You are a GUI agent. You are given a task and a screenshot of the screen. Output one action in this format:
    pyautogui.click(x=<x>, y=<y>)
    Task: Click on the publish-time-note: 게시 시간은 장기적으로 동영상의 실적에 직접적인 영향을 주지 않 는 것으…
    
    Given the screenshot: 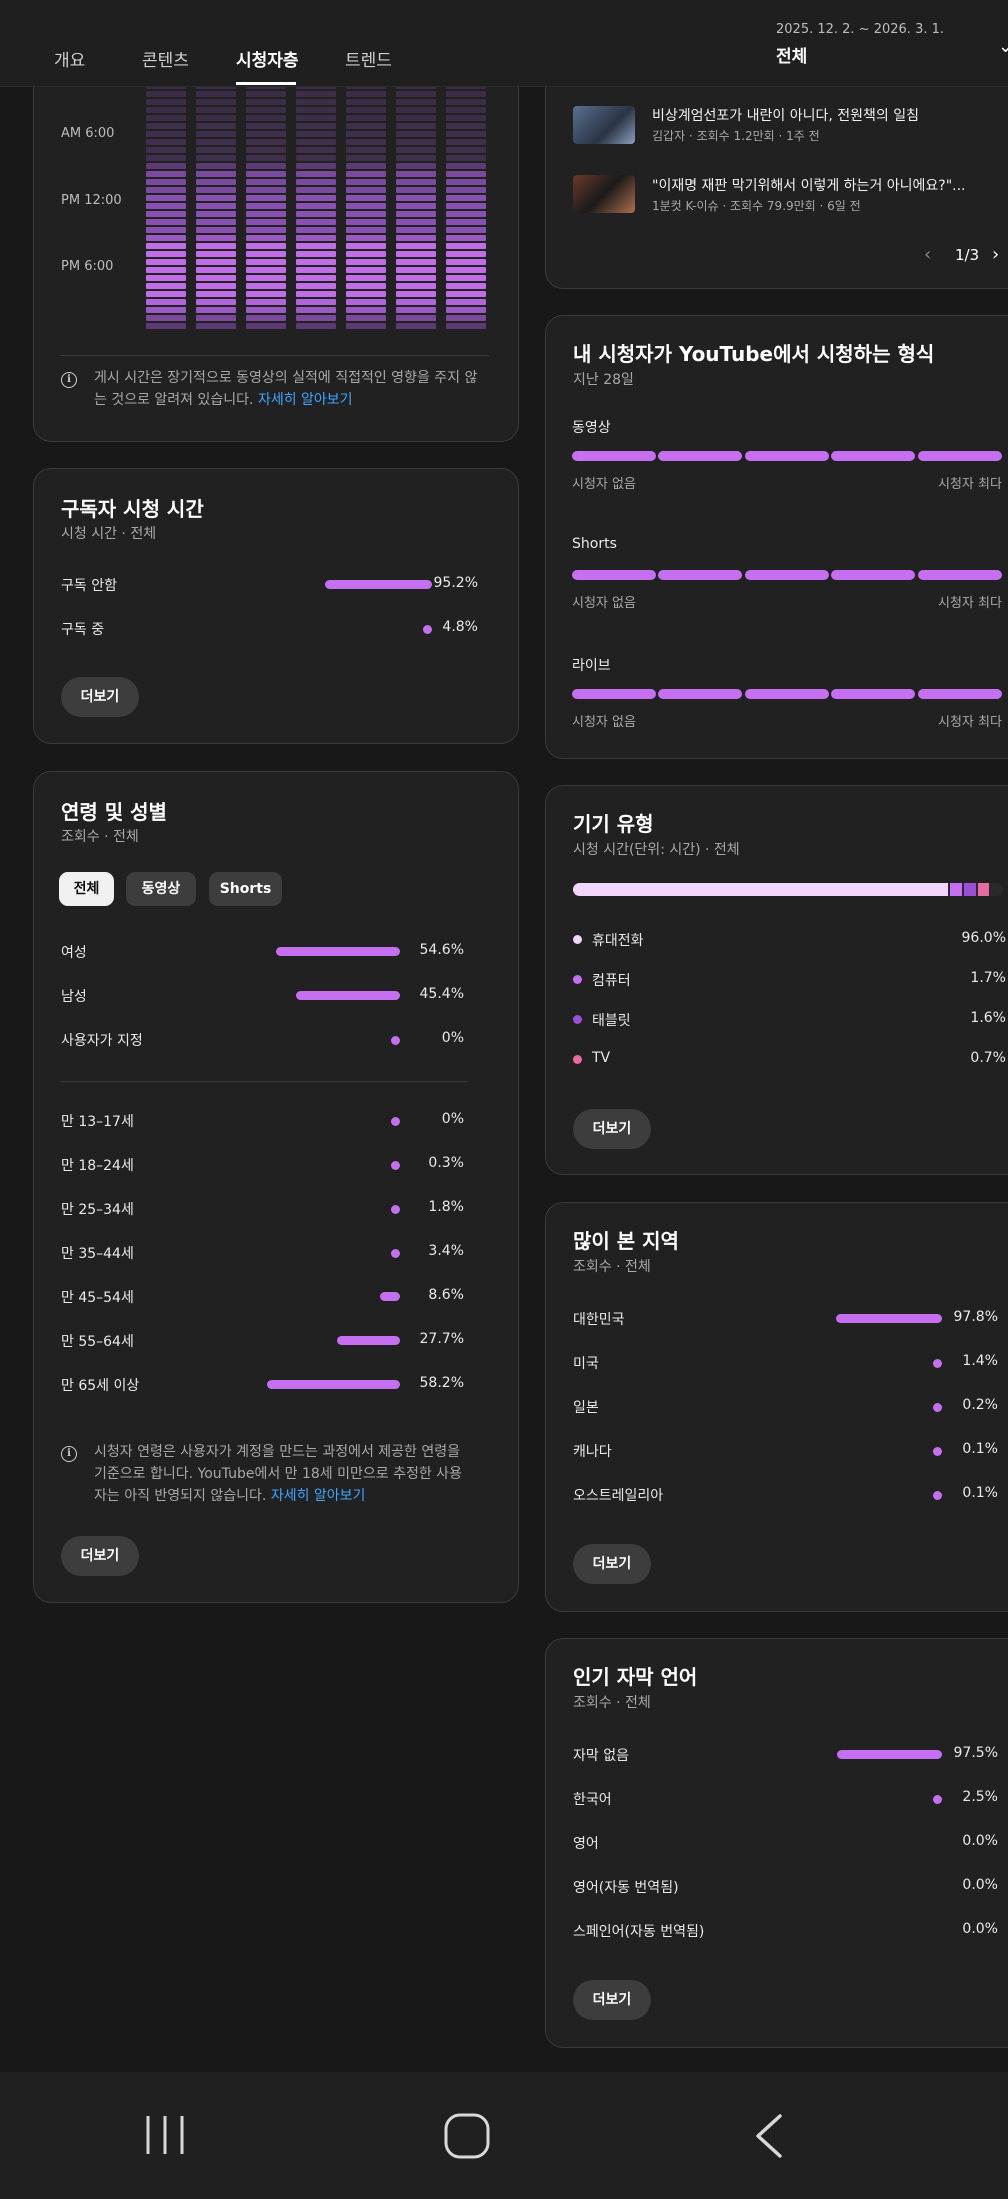 What is the action you would take?
    pyautogui.click(x=294, y=389)
    